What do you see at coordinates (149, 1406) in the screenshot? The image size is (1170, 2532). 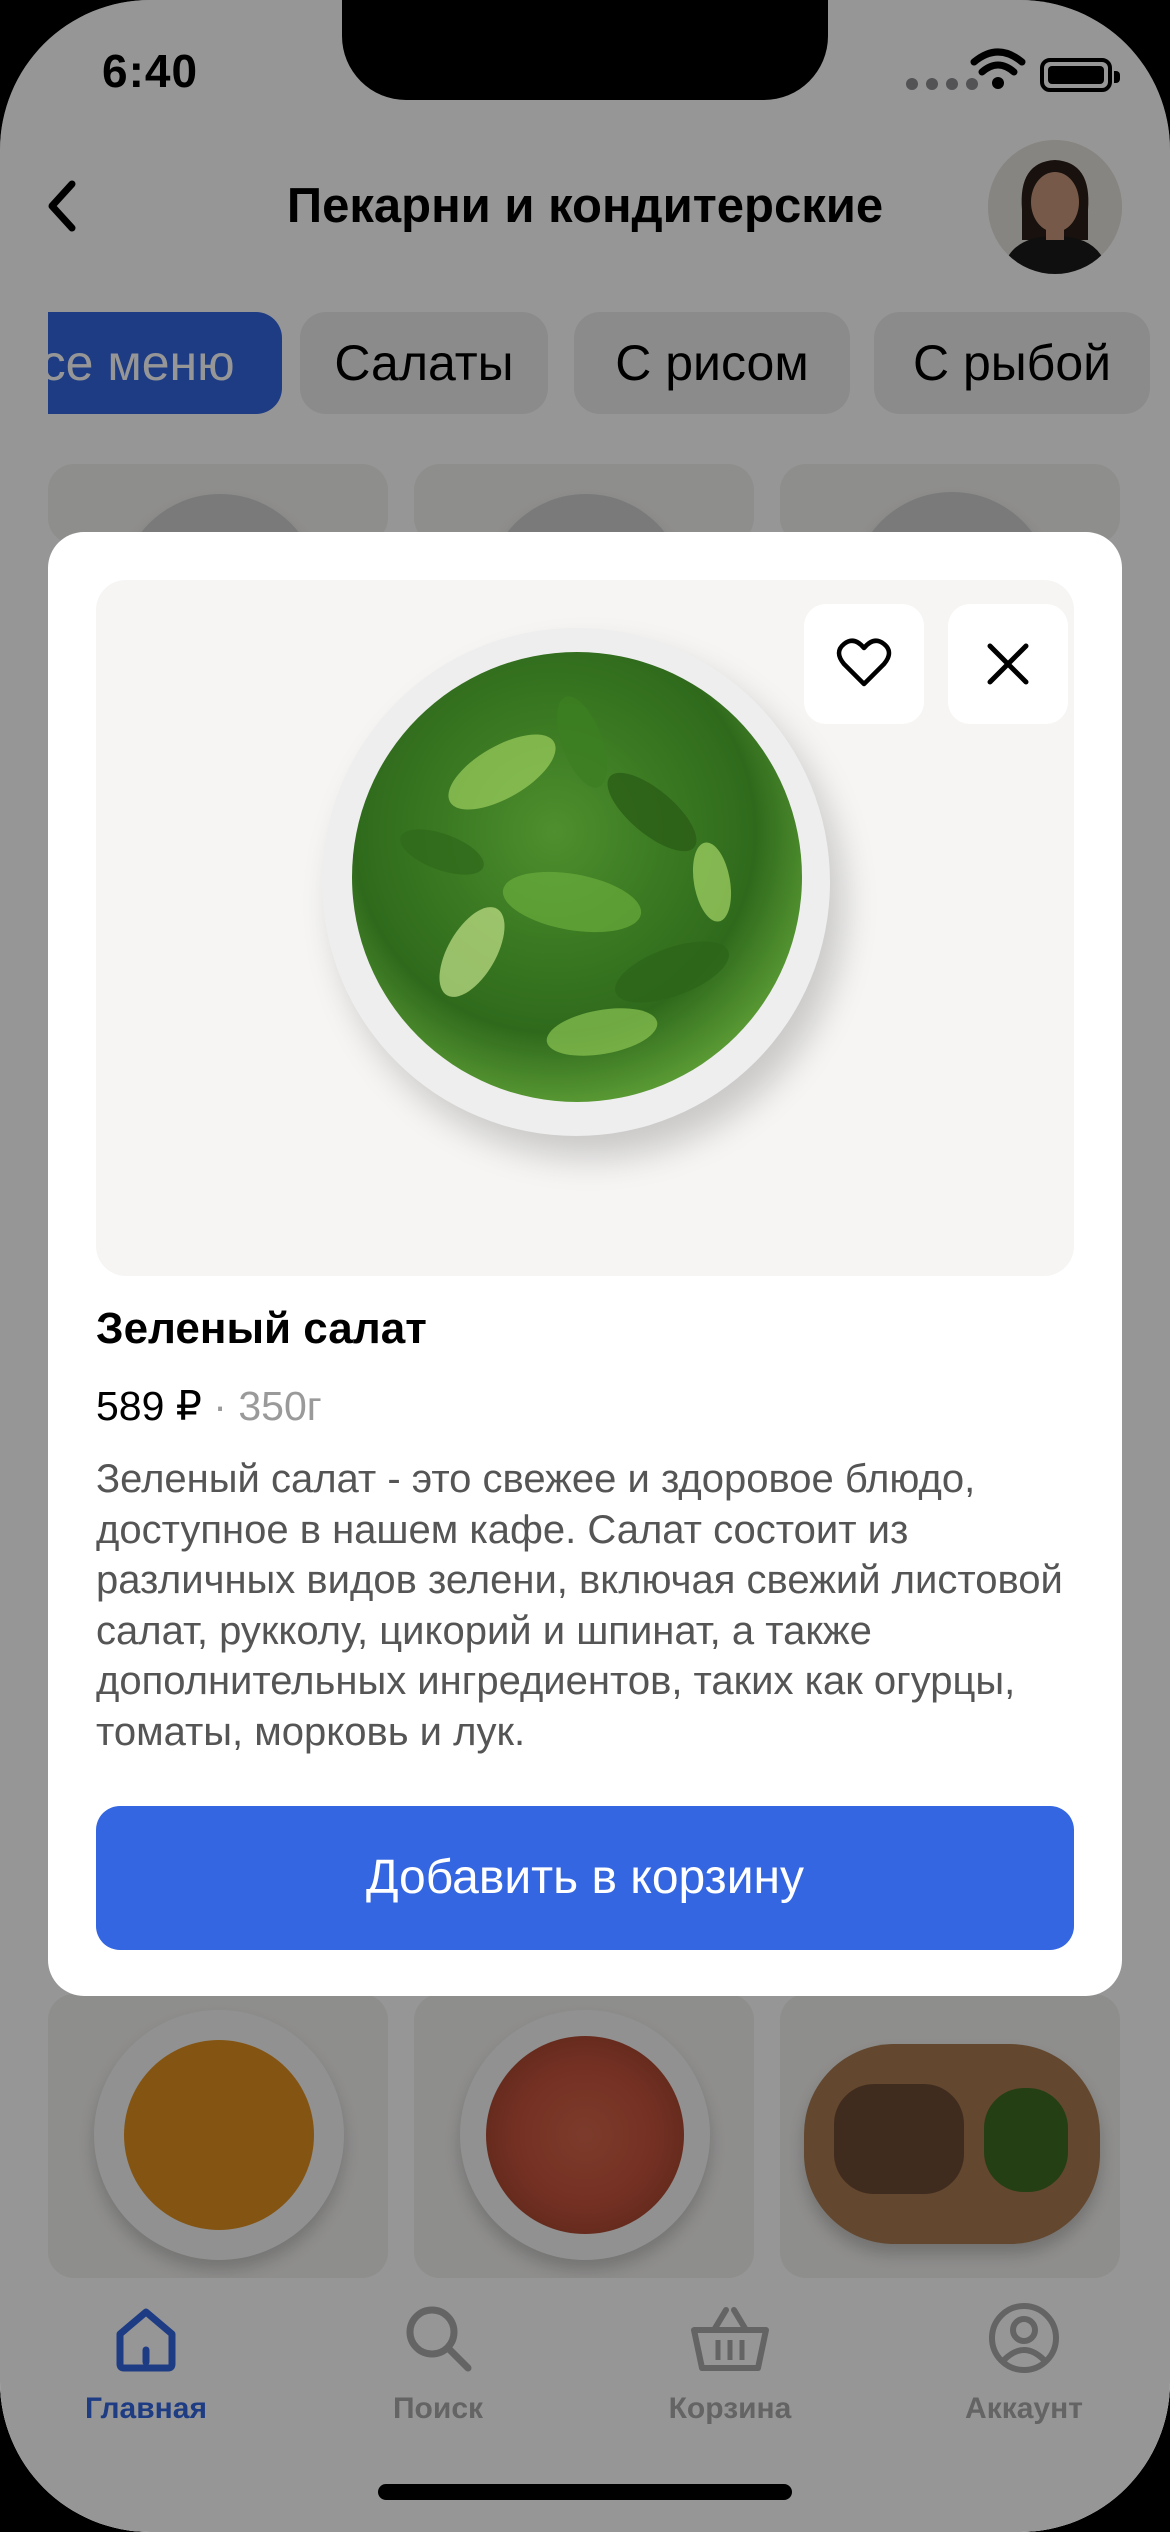 I see `dish-price: 589 ₽` at bounding box center [149, 1406].